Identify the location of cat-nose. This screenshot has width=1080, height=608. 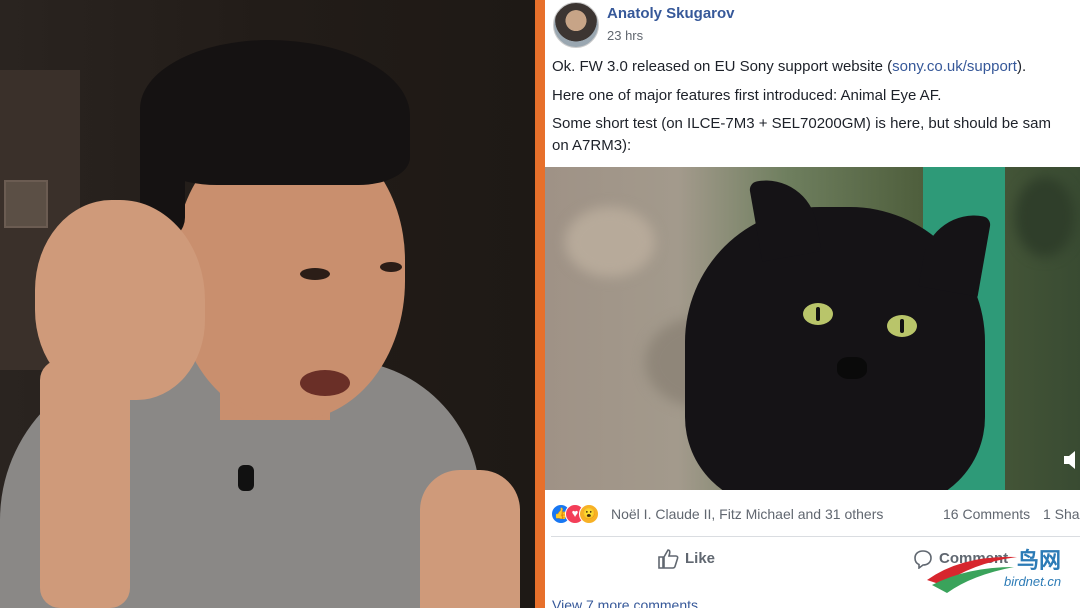
(852, 368).